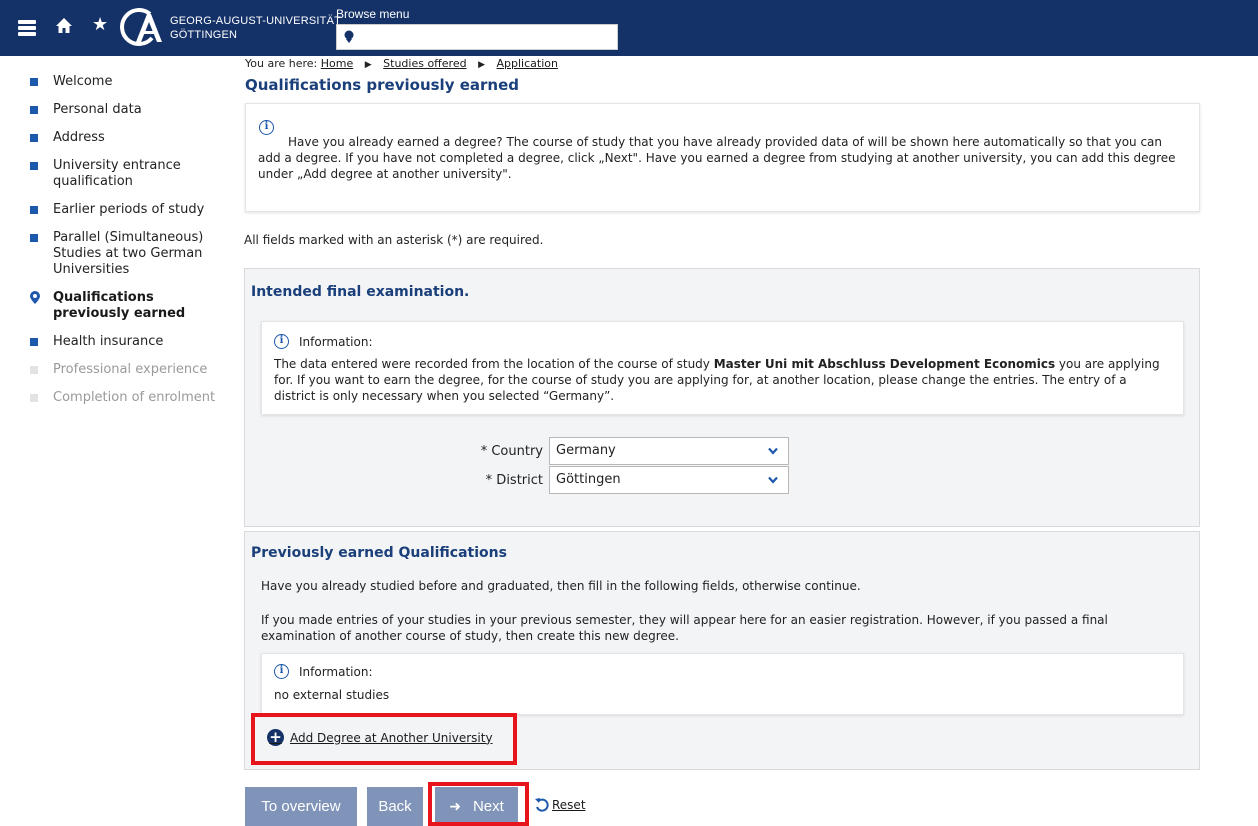  I want to click on add-degree-link: + Add Degree at Another University, so click(380, 737).